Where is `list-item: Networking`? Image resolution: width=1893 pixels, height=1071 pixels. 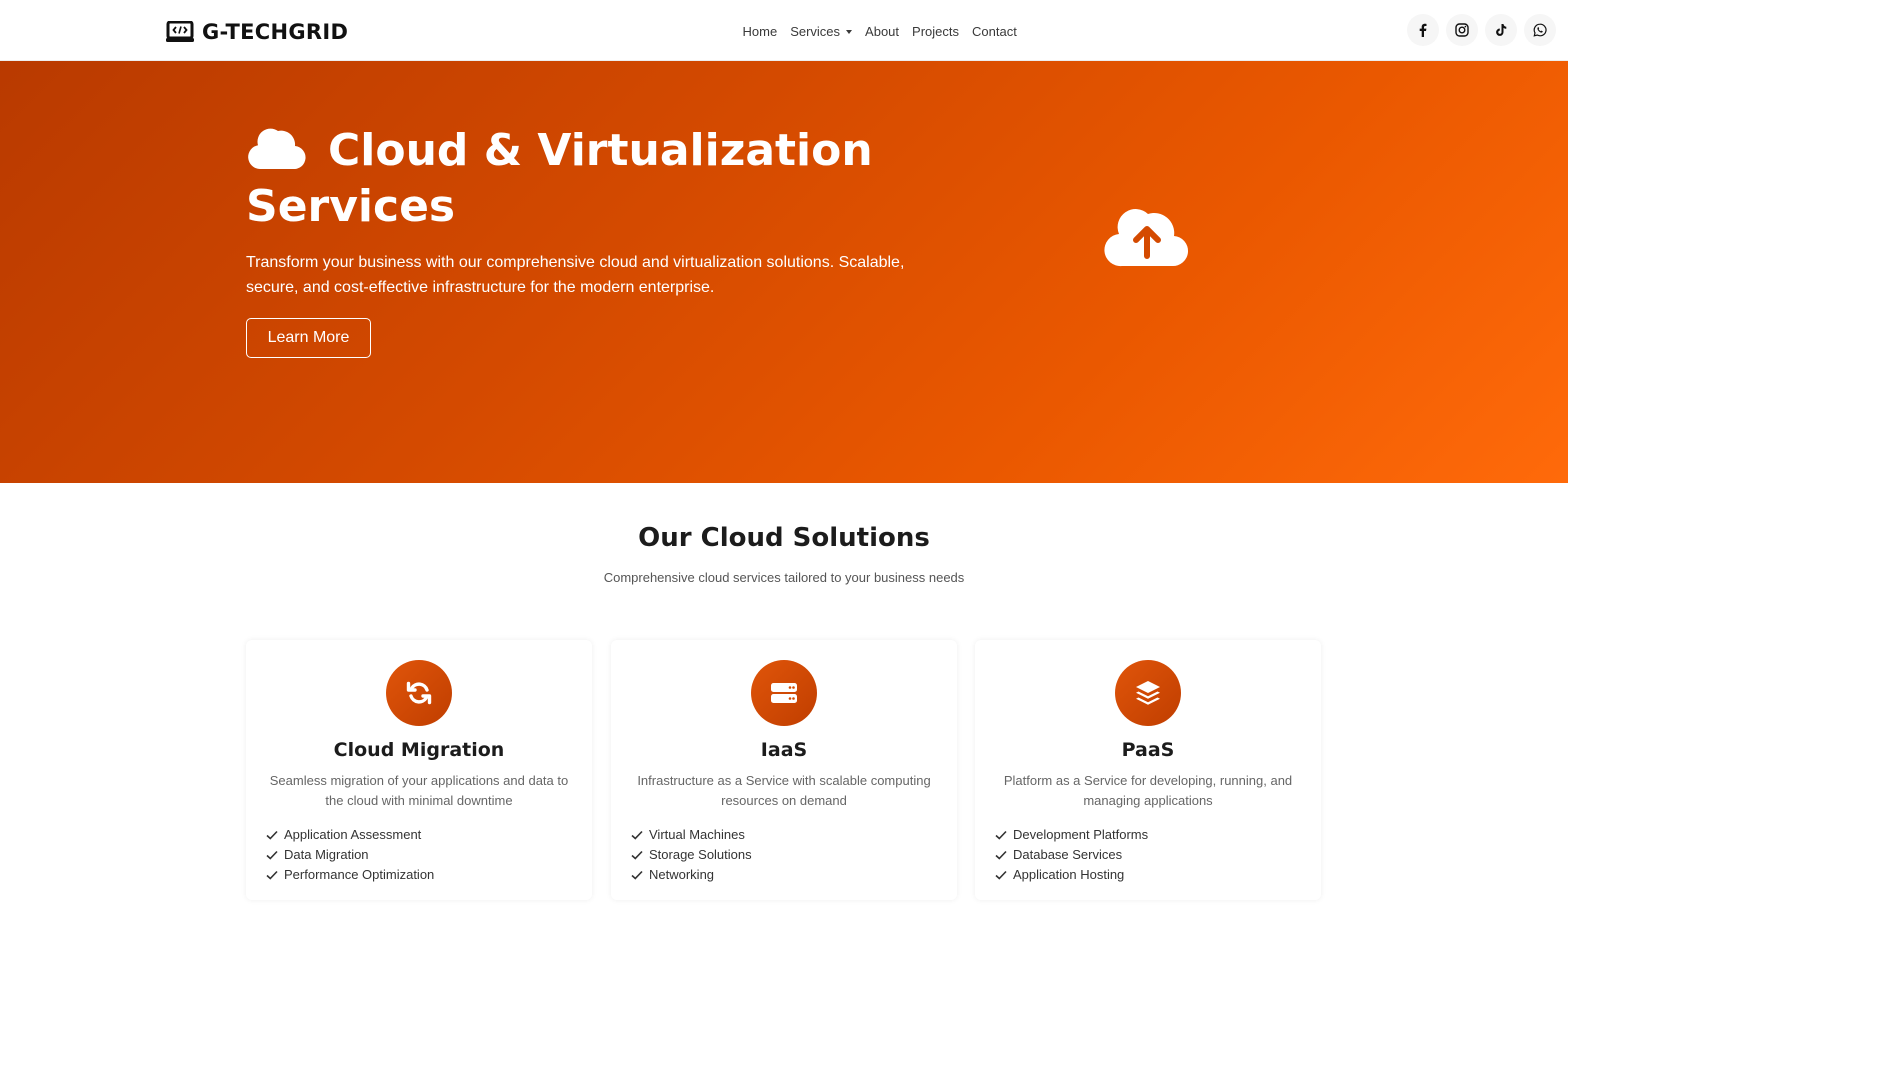 list-item: Networking is located at coordinates (691, 875).